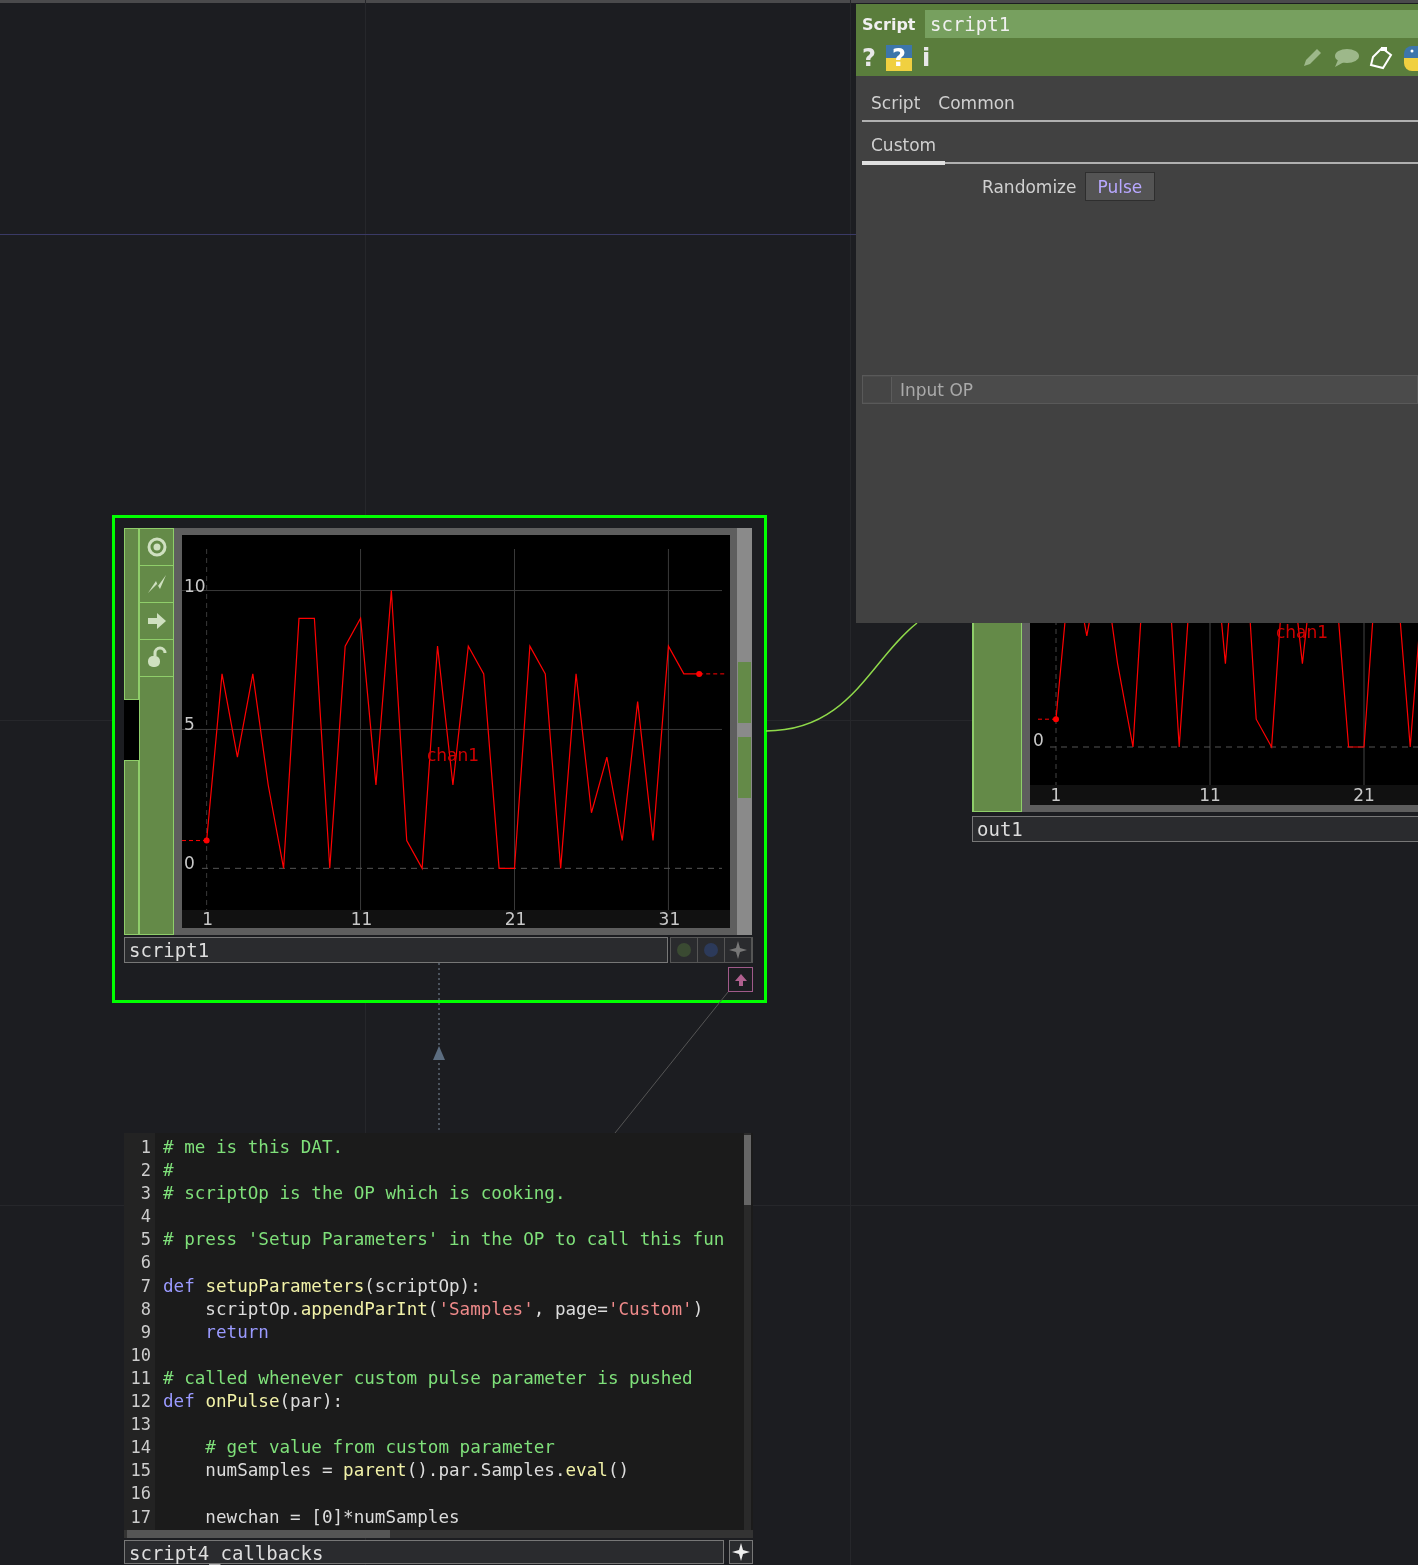 This screenshot has height=1565, width=1418. I want to click on line-number: 3, so click(145, 1194).